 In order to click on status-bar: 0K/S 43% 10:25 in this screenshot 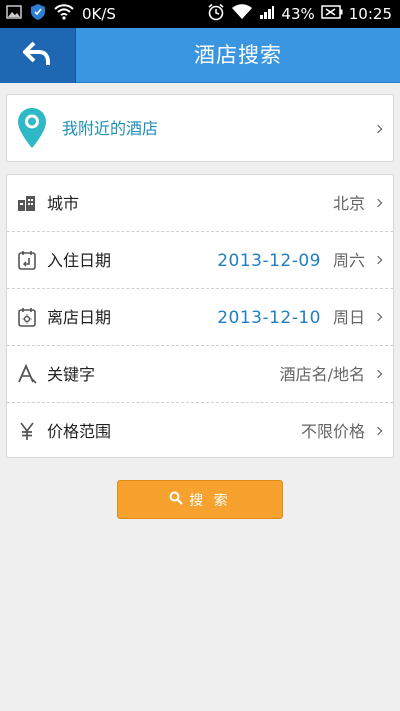, I will do `click(200, 14)`.